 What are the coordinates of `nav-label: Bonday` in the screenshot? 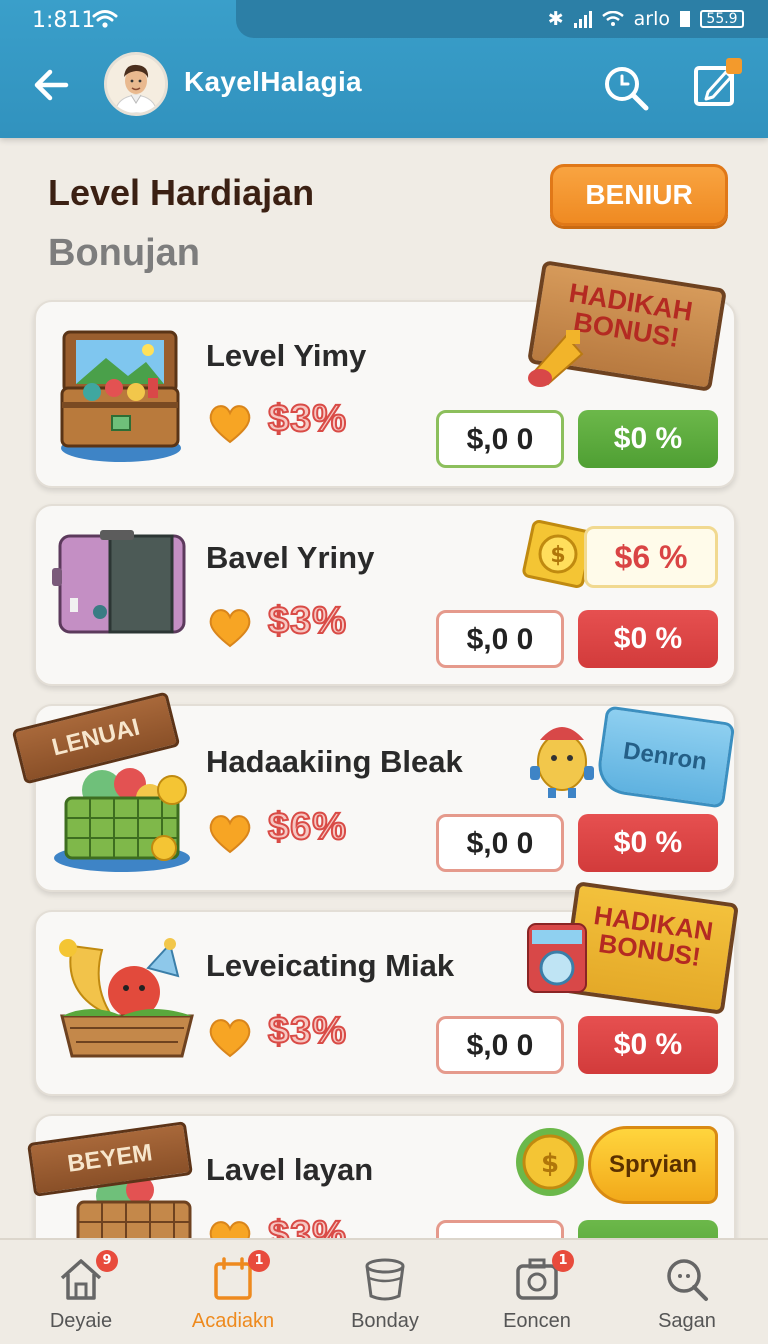 It's located at (385, 1321).